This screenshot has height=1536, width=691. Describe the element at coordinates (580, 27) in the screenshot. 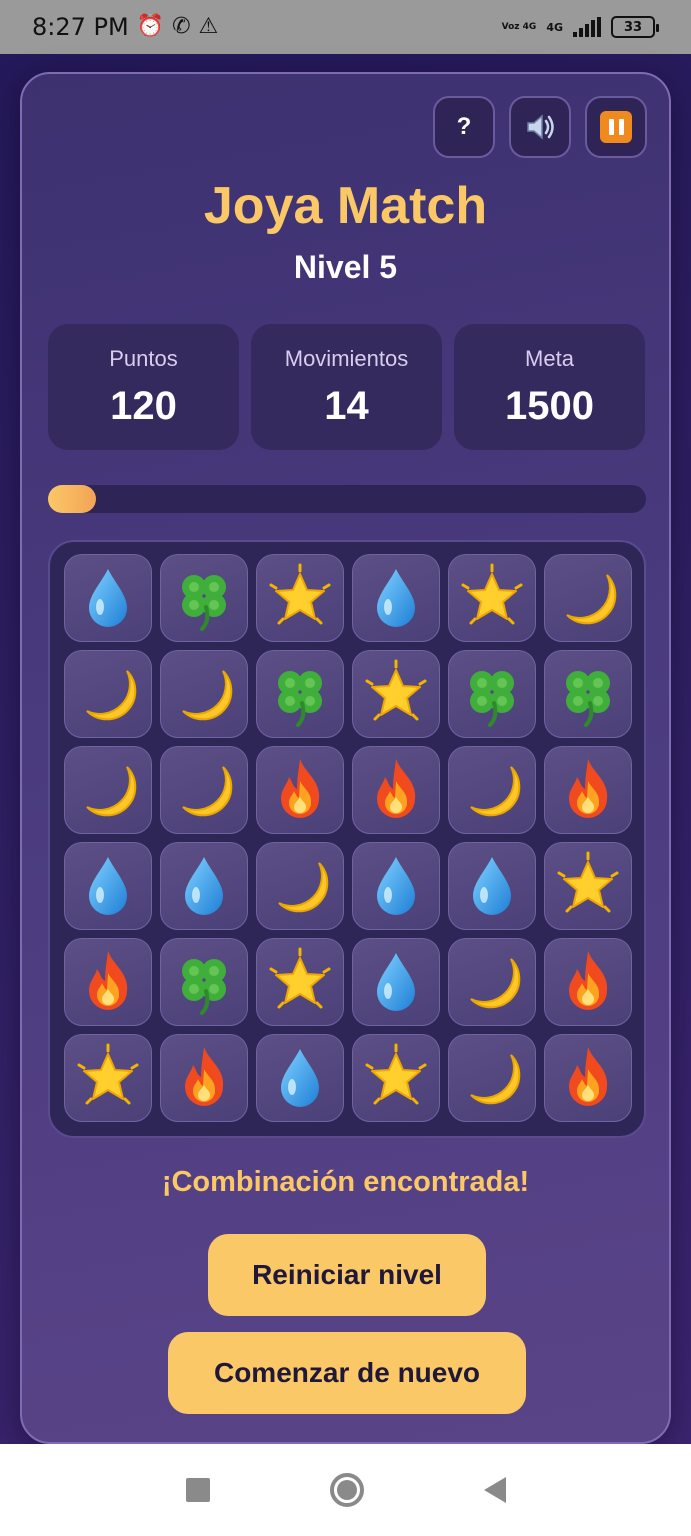

I see `status-right: Voz 4G 4G 33` at that location.